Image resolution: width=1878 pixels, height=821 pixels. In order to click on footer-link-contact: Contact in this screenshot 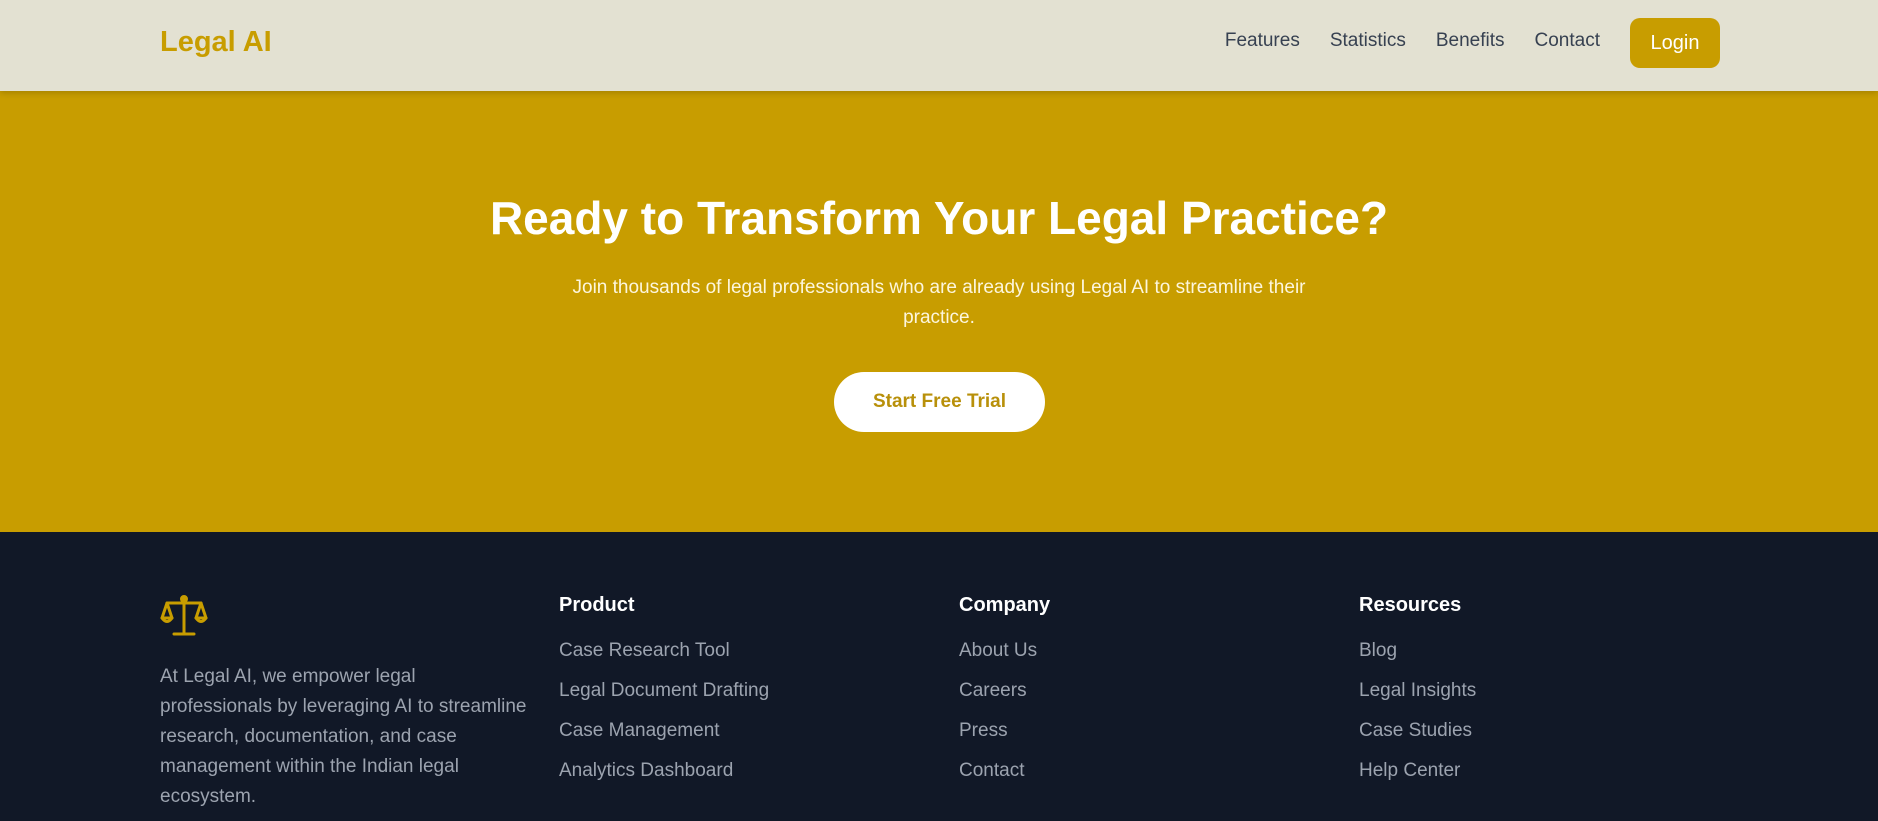, I will do `click(1004, 777)`.